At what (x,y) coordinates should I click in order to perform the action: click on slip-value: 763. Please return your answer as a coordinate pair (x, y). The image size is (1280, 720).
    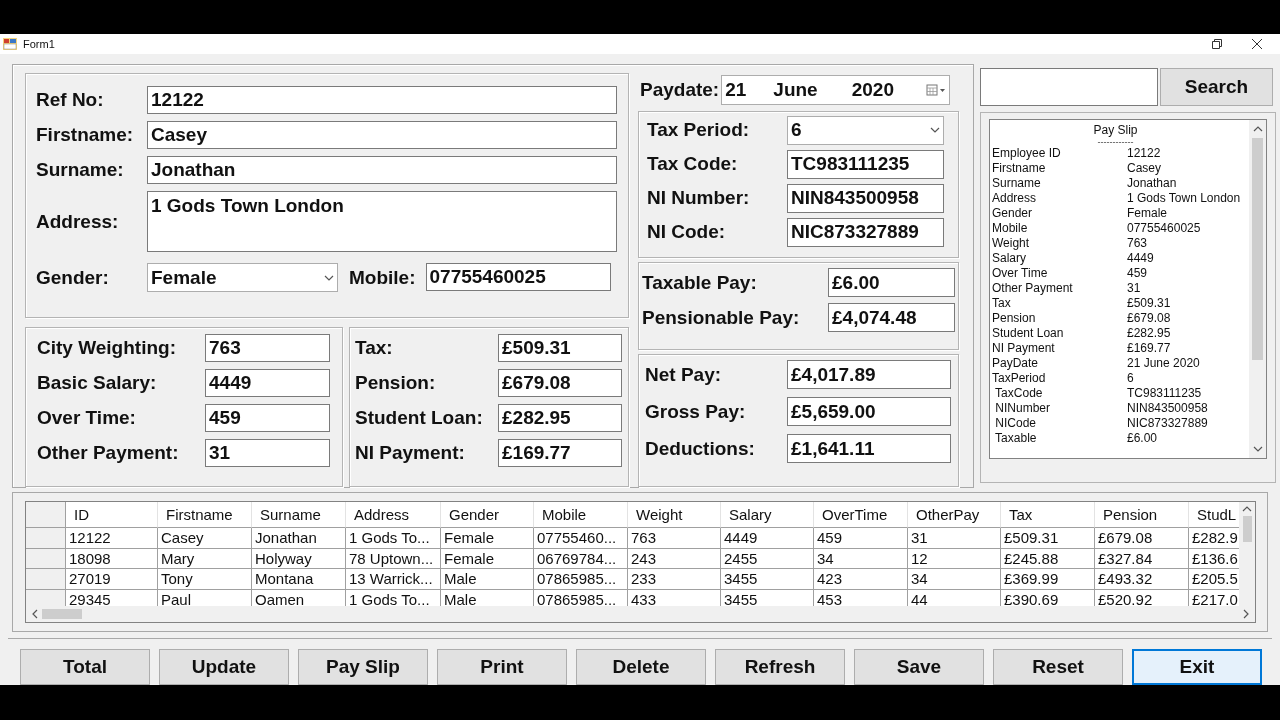
    Looking at the image, I should click on (1137, 244).